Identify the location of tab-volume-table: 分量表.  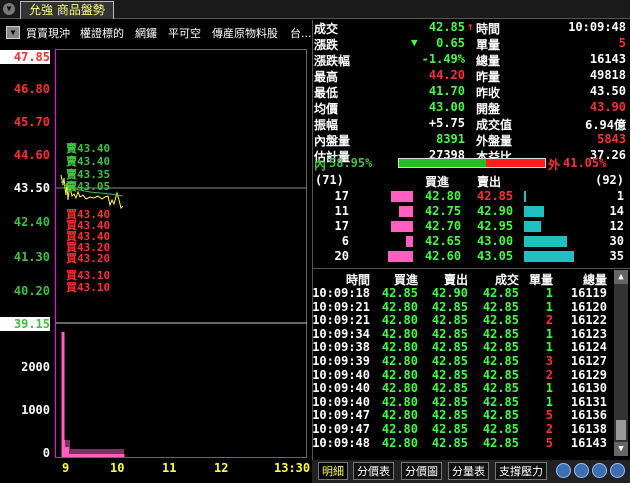
(468, 471).